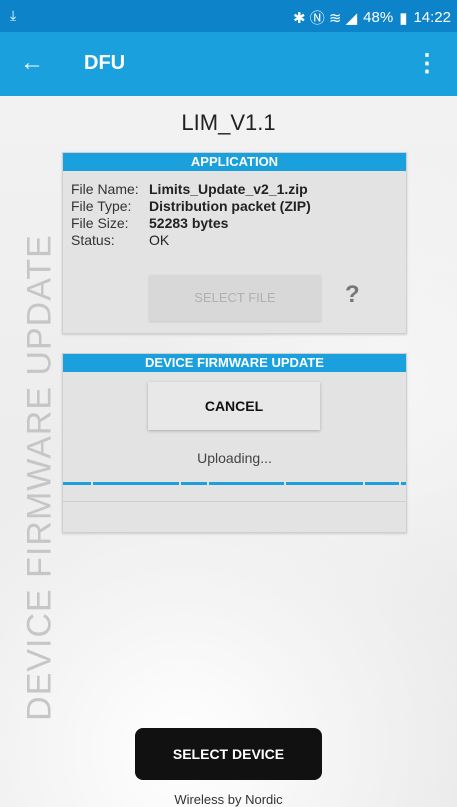 The image size is (457, 807). What do you see at coordinates (403, 18) in the screenshot?
I see `battery-icon: ▮` at bounding box center [403, 18].